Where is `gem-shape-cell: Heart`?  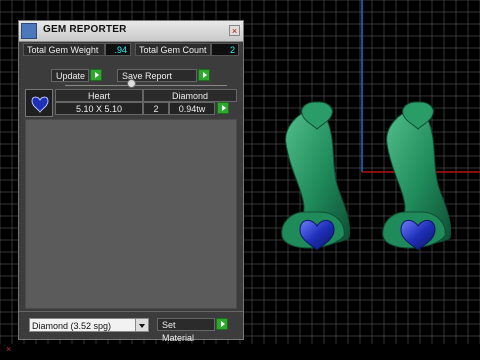
gem-shape-cell: Heart is located at coordinates (99, 95).